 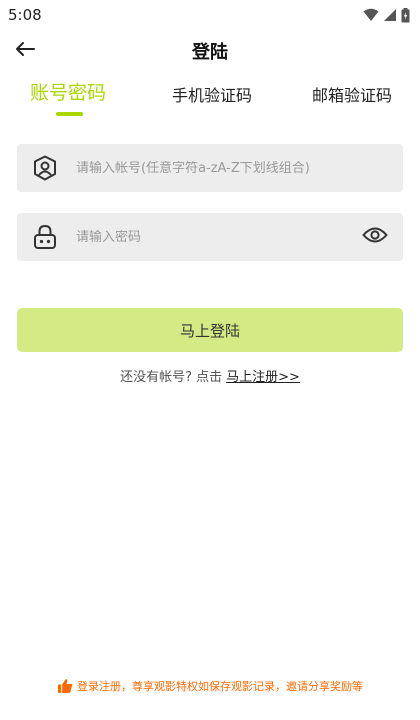 I want to click on login-button: 马上登陆, so click(x=210, y=330).